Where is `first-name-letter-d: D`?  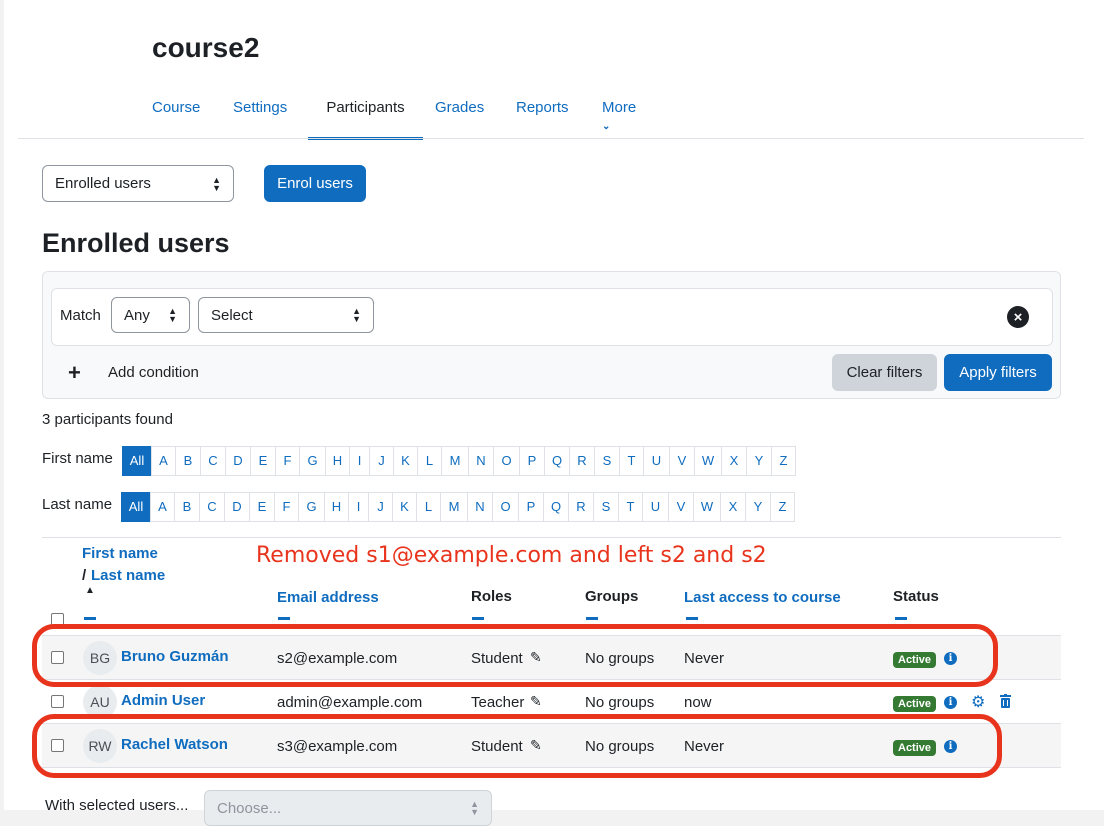 first-name-letter-d: D is located at coordinates (238, 461).